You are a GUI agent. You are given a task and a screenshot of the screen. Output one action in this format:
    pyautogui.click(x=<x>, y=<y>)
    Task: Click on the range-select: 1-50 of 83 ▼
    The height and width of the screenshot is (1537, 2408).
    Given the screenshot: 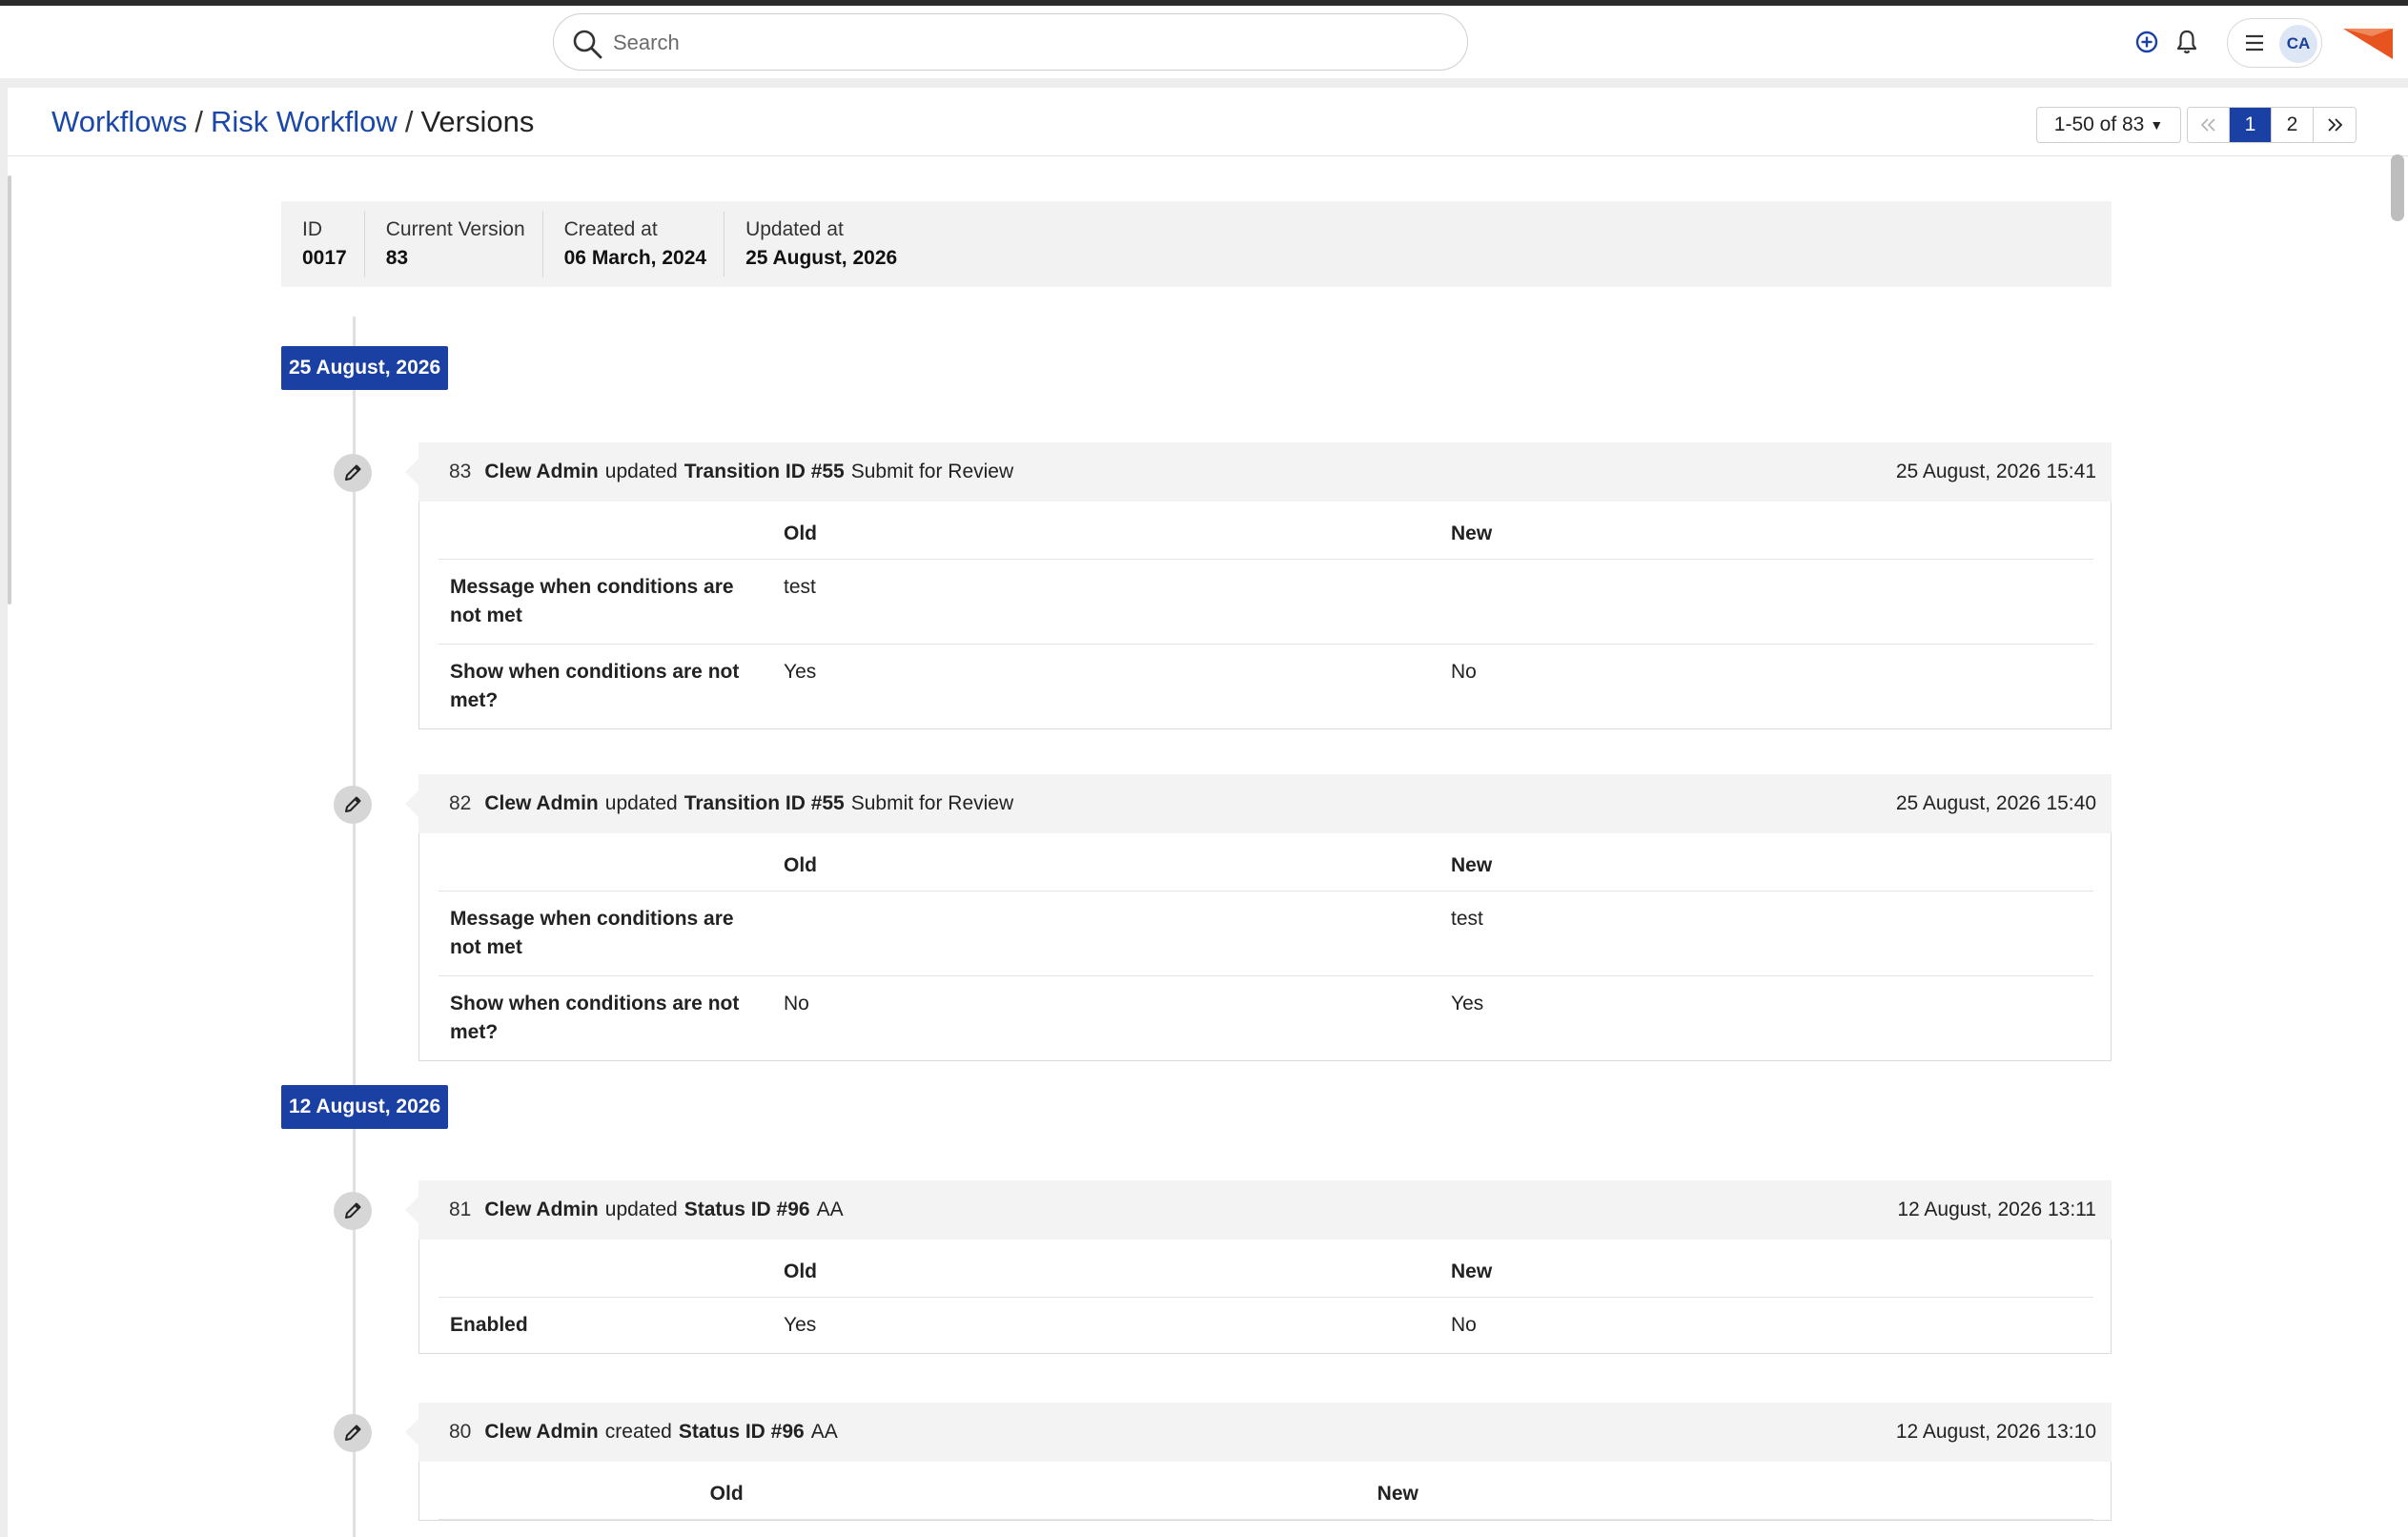 What is the action you would take?
    pyautogui.click(x=2108, y=125)
    